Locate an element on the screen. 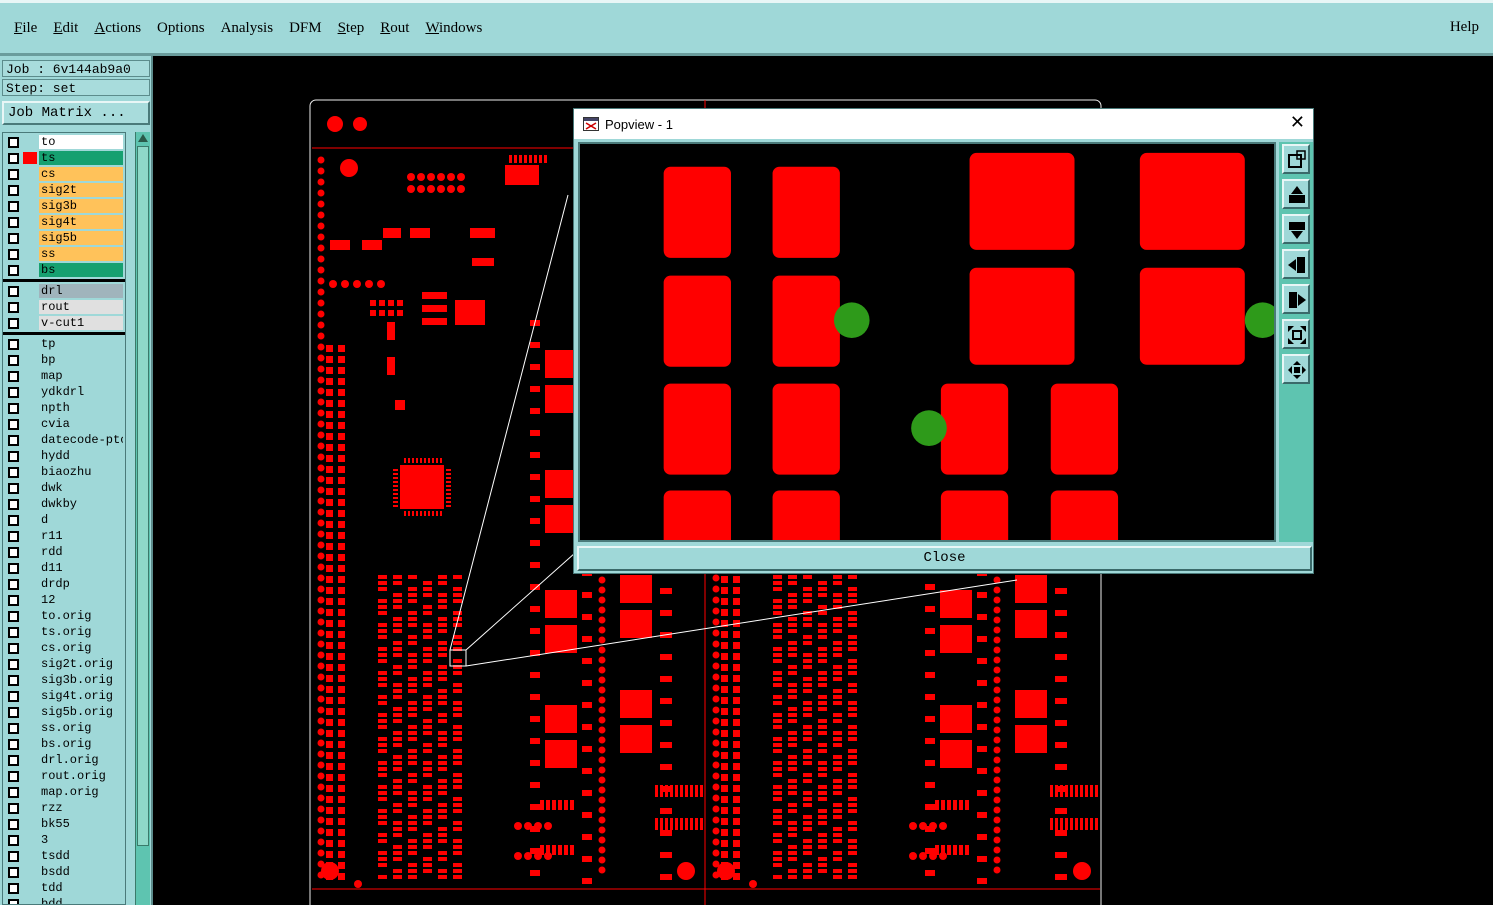 The image size is (1493, 905). layer-row: ts is located at coordinates (64, 158).